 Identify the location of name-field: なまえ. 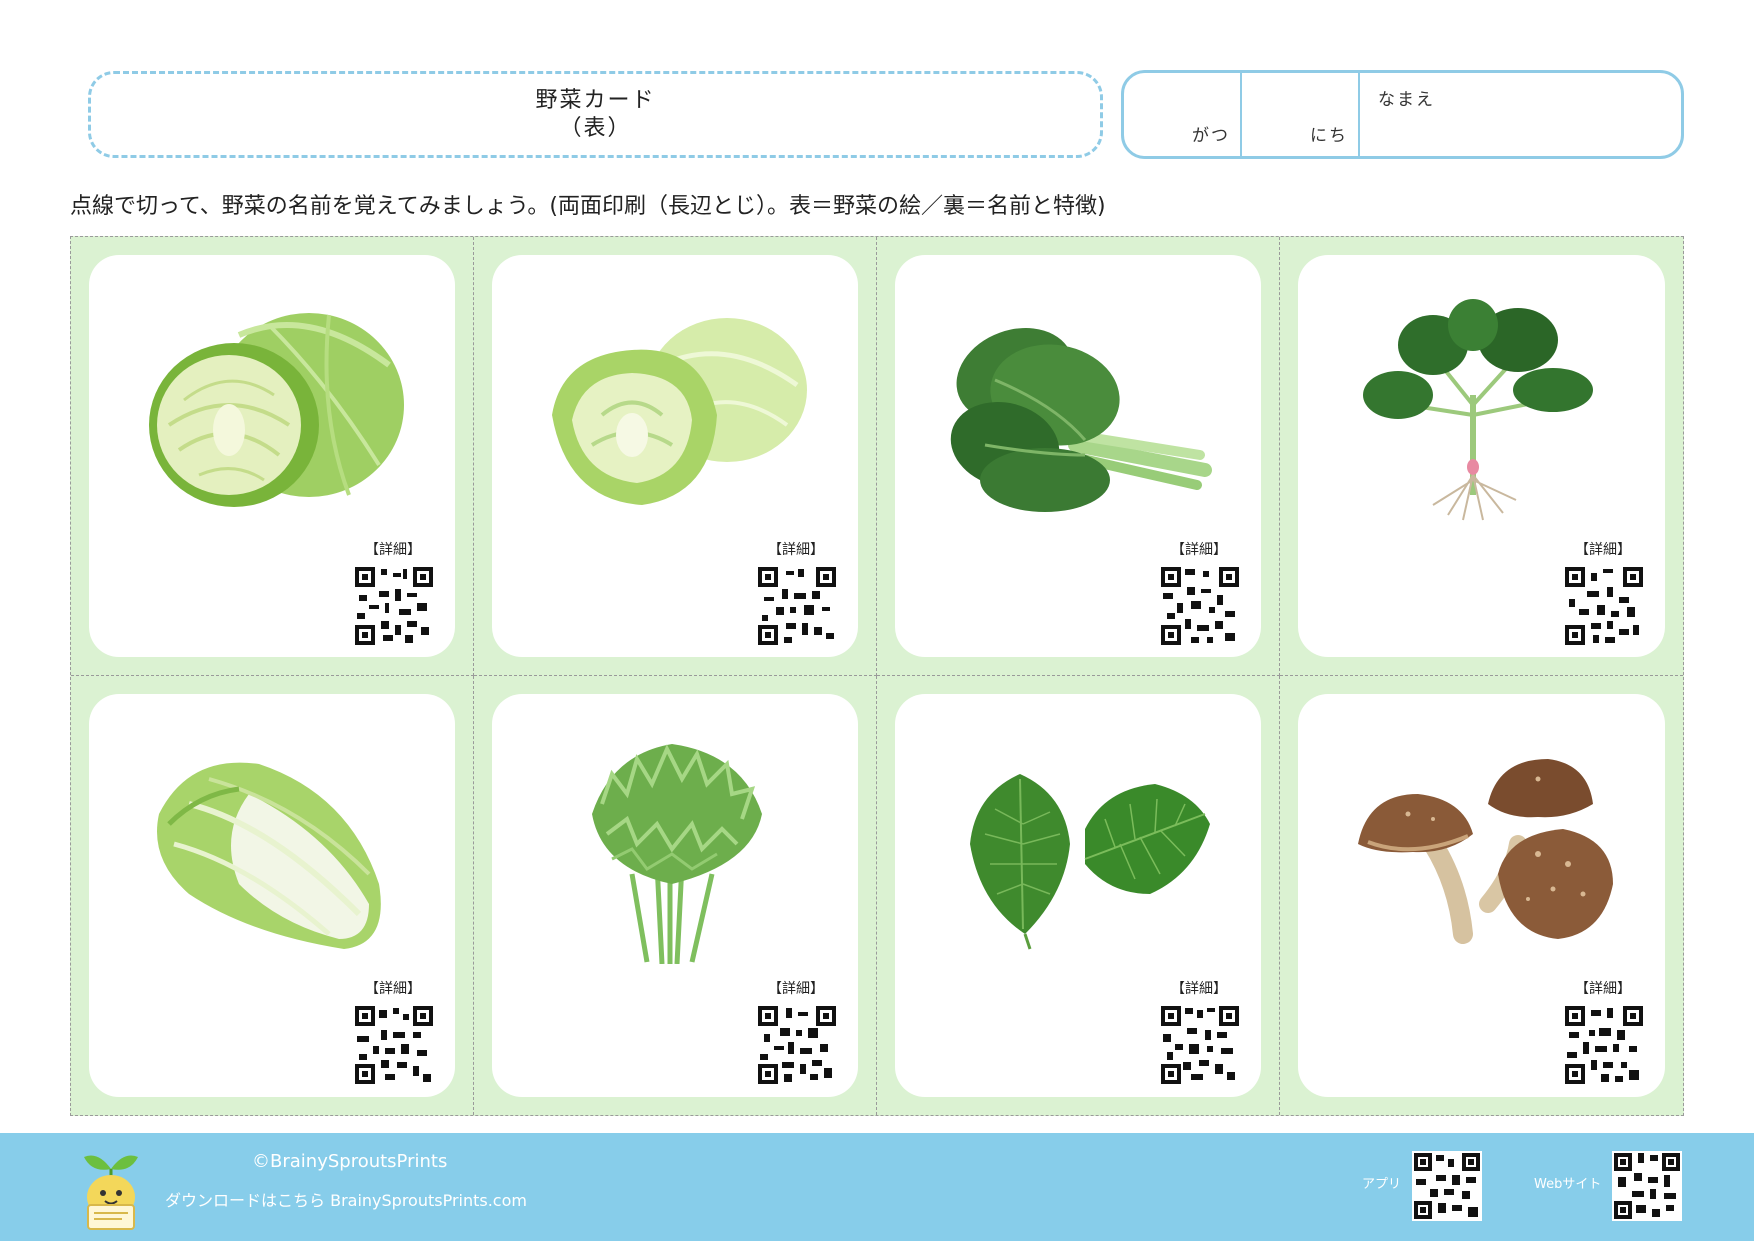
(1520, 114).